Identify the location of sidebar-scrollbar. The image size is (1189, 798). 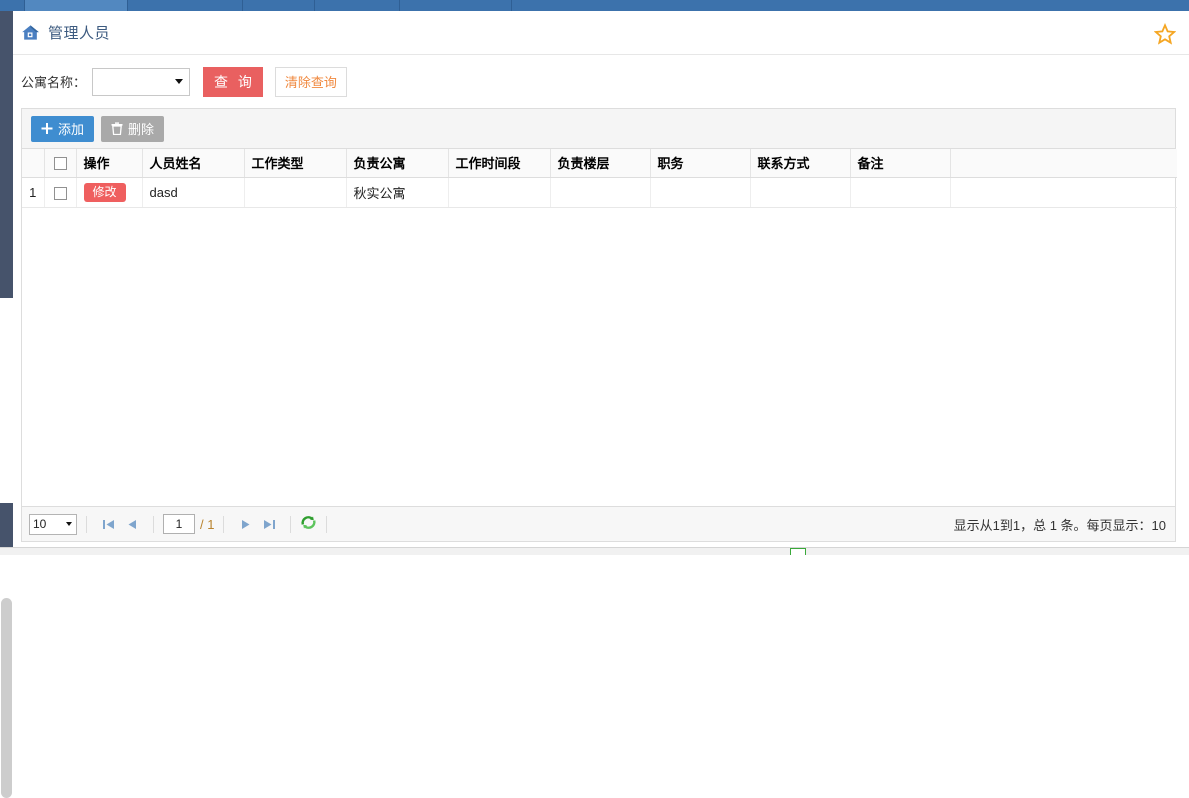
(6, 548).